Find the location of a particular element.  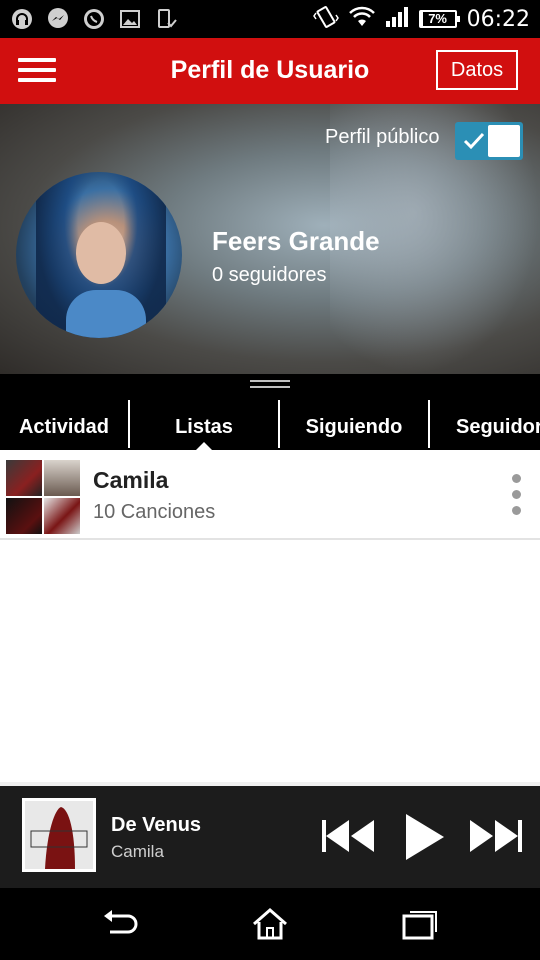

more-options-icon is located at coordinates (516, 497).